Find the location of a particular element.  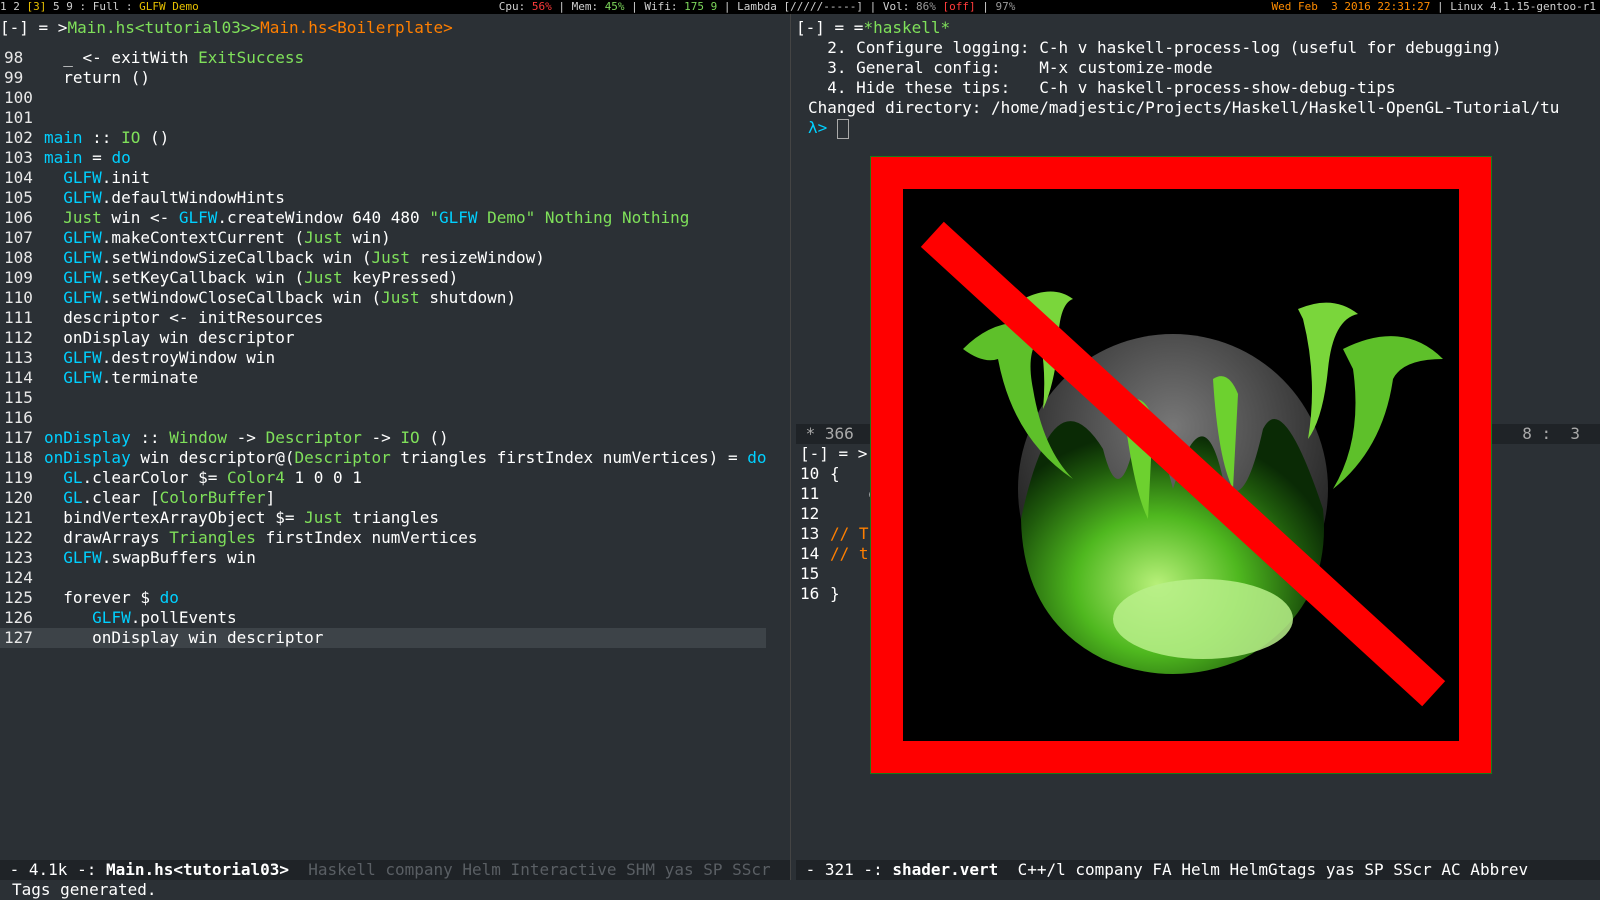

line-number: 109 is located at coordinates (18, 277).